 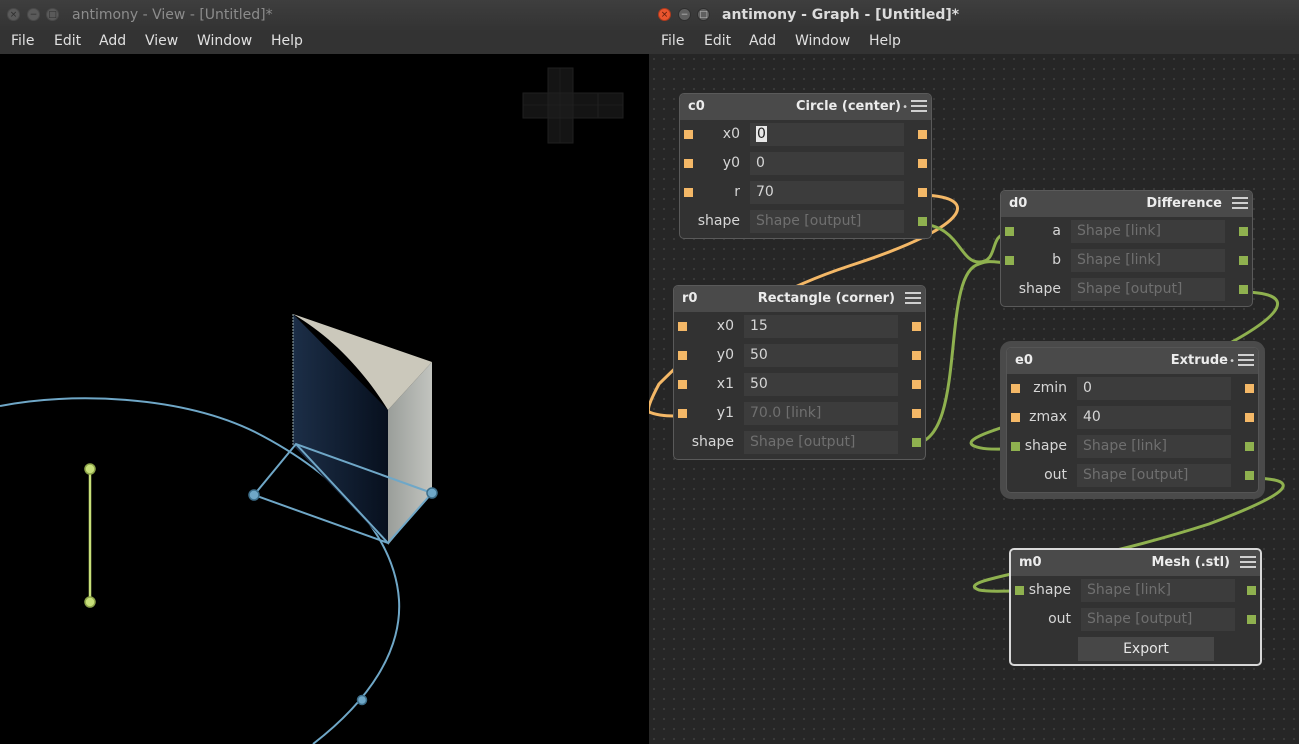 I want to click on menu-view: View, so click(x=161, y=41).